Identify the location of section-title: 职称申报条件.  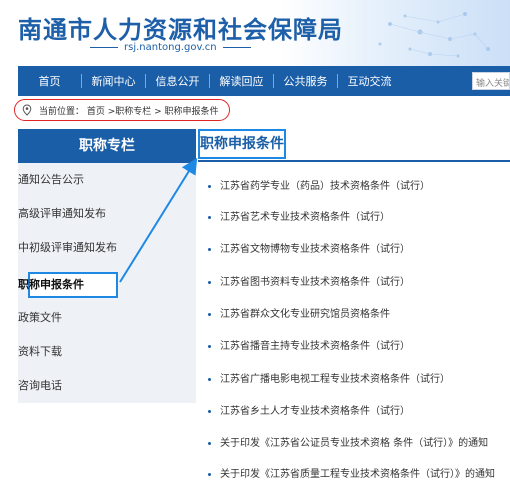
(242, 144).